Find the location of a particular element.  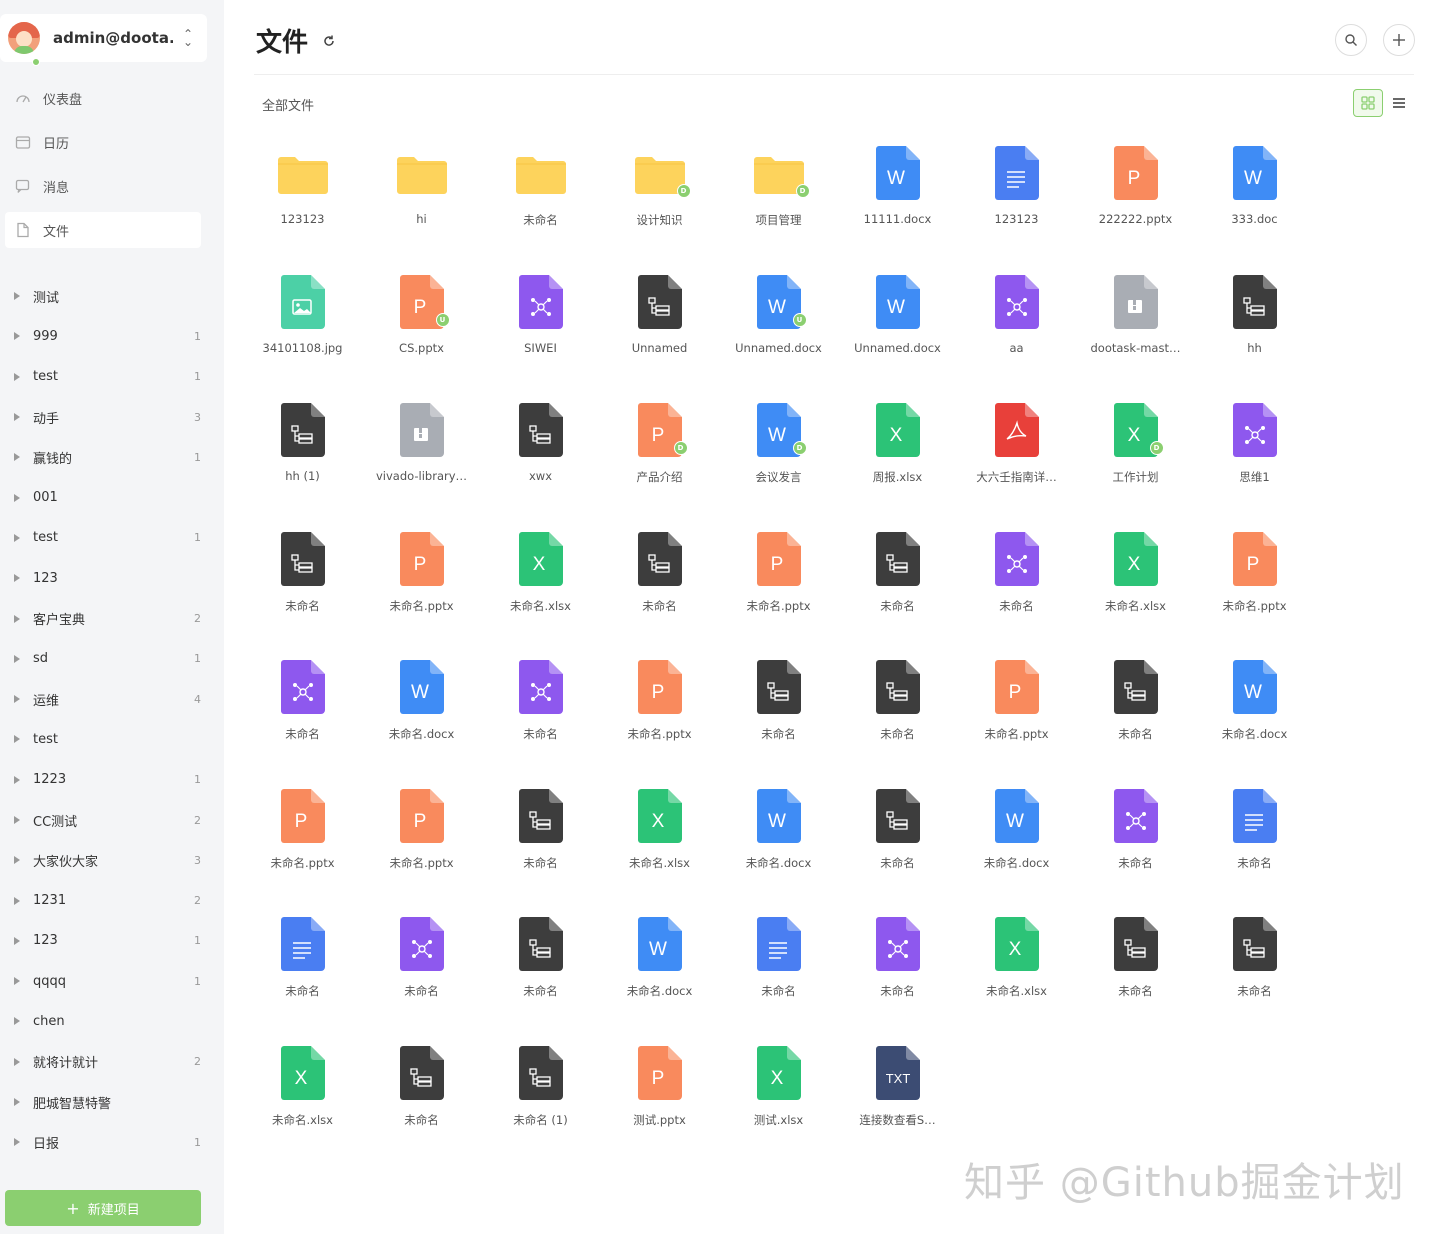

project-item: CC测试 2 is located at coordinates (112, 820).